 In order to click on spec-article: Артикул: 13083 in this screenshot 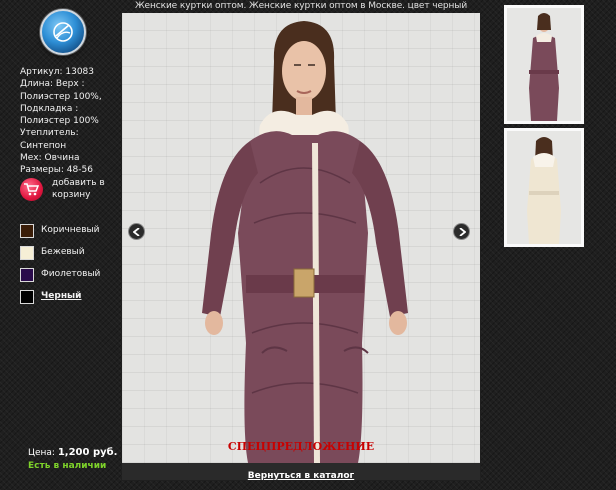, I will do `click(57, 72)`.